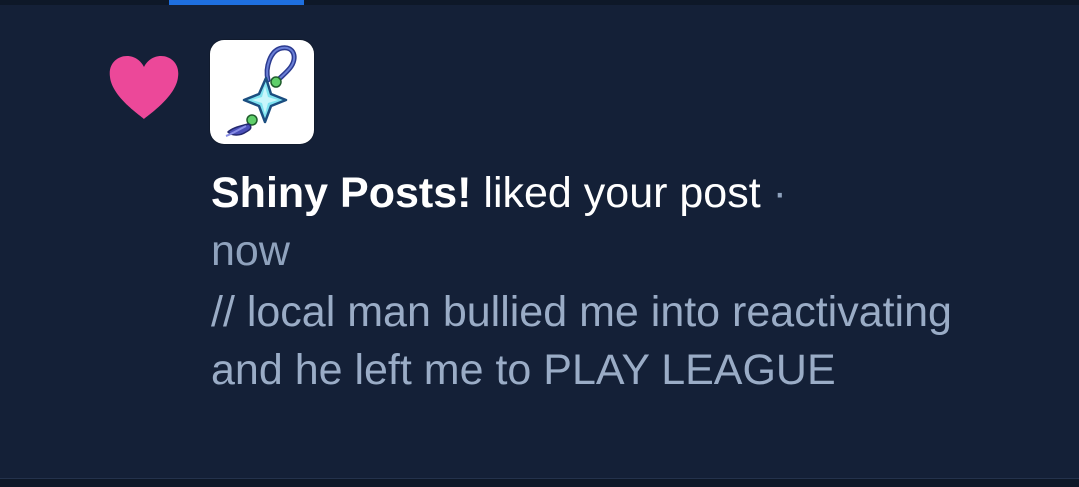  I want to click on shiny-charm-icon, so click(261, 91).